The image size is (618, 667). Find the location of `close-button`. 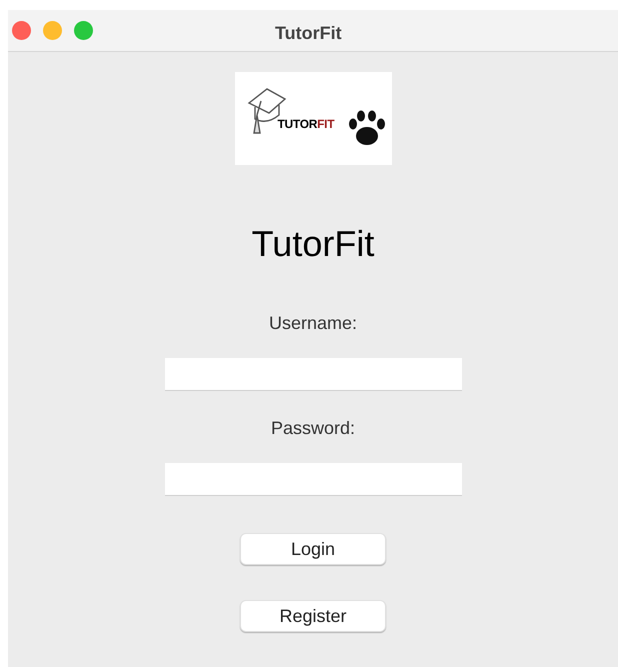

close-button is located at coordinates (21, 30).